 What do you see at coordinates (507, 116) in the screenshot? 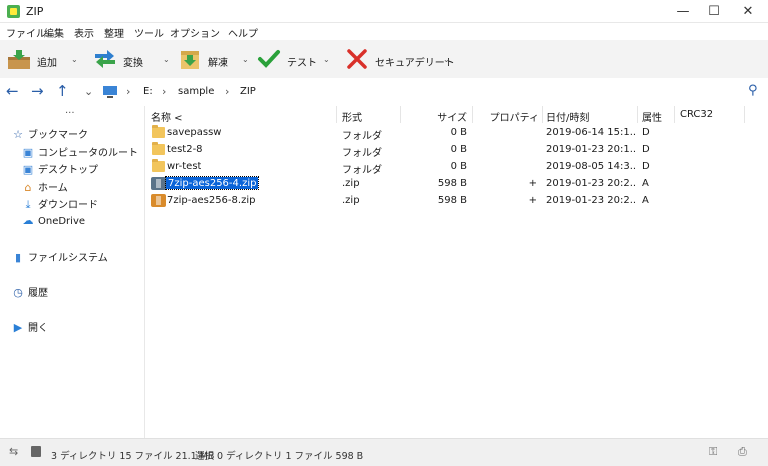
I see `column-header-property: プロパティ` at bounding box center [507, 116].